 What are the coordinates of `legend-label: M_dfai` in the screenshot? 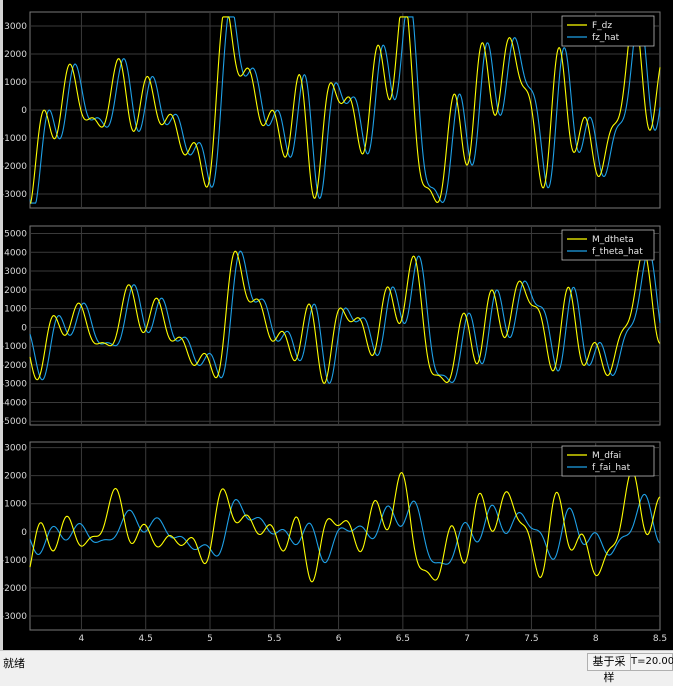 It's located at (606, 456).